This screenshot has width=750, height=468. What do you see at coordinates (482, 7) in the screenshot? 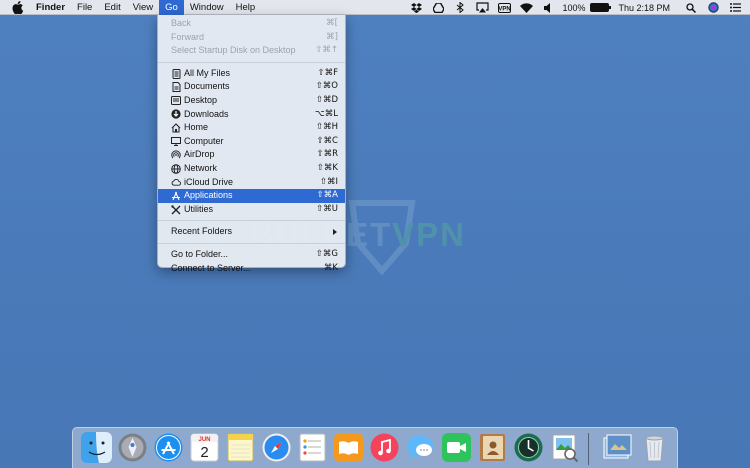
I see `airplay-icon` at bounding box center [482, 7].